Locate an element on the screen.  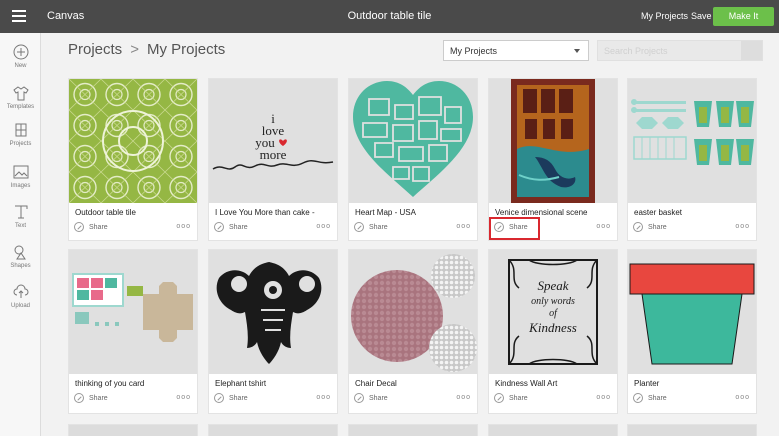
thumb-text: of is located at coordinates (553, 313).